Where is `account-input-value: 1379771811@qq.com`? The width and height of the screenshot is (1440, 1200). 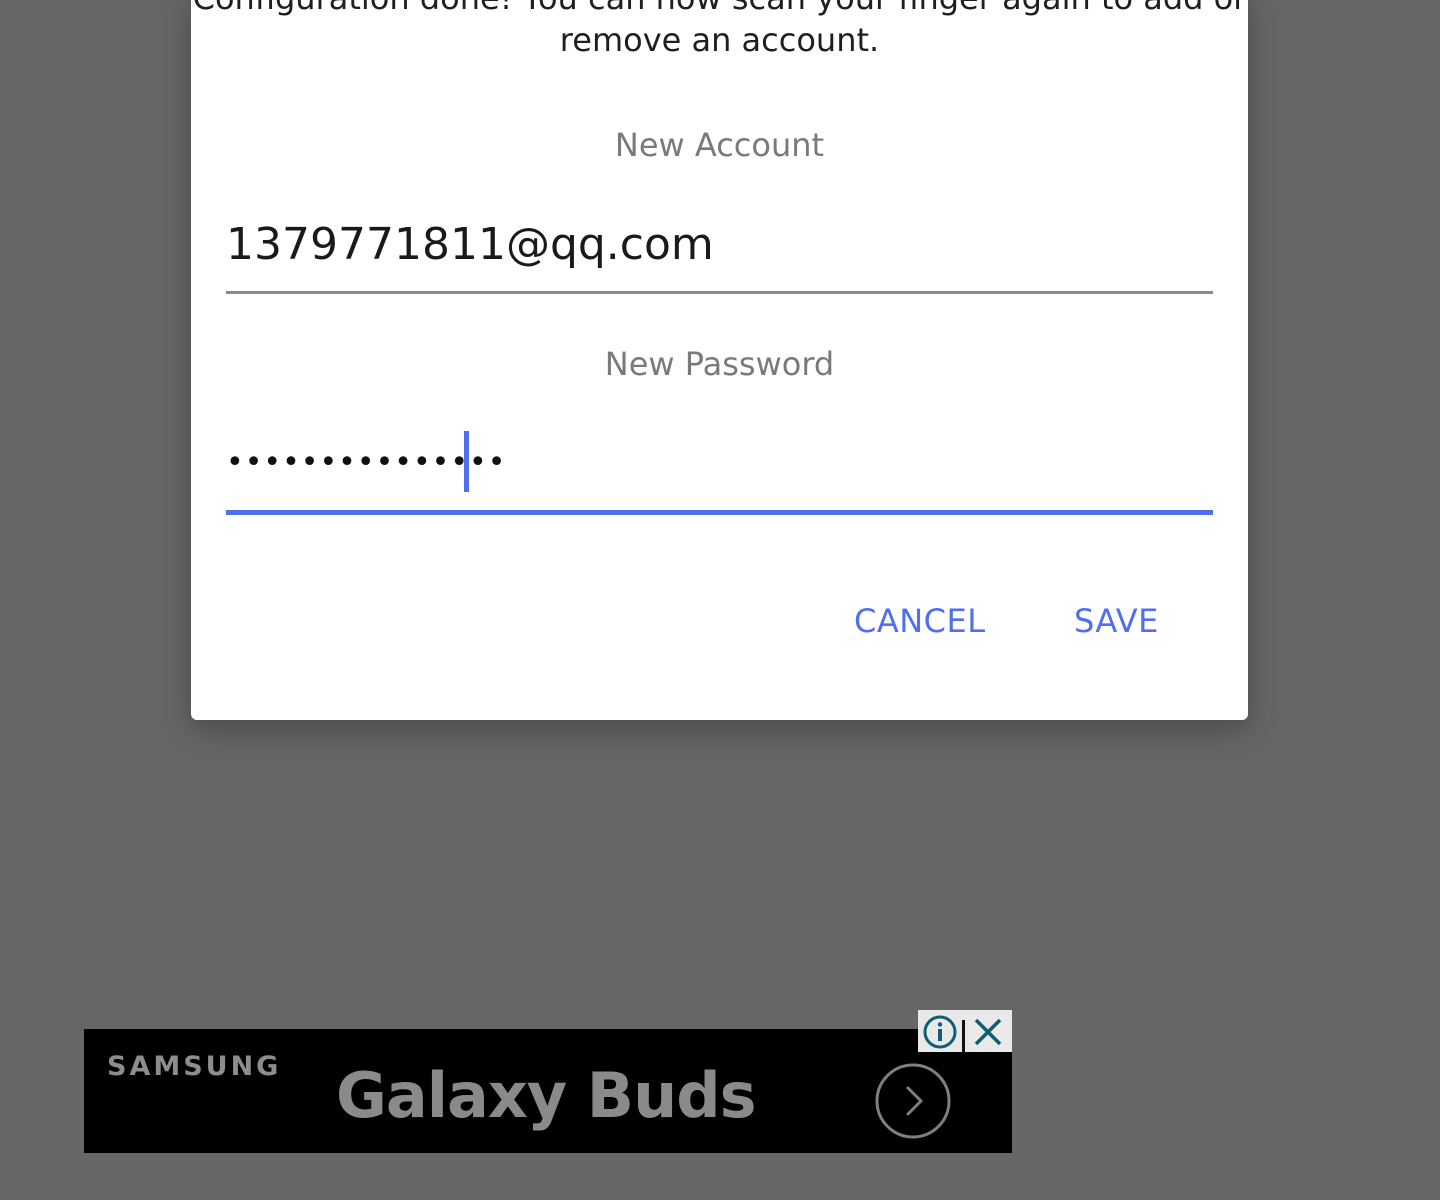
account-input-value: 1379771811@qq.com is located at coordinates (470, 244).